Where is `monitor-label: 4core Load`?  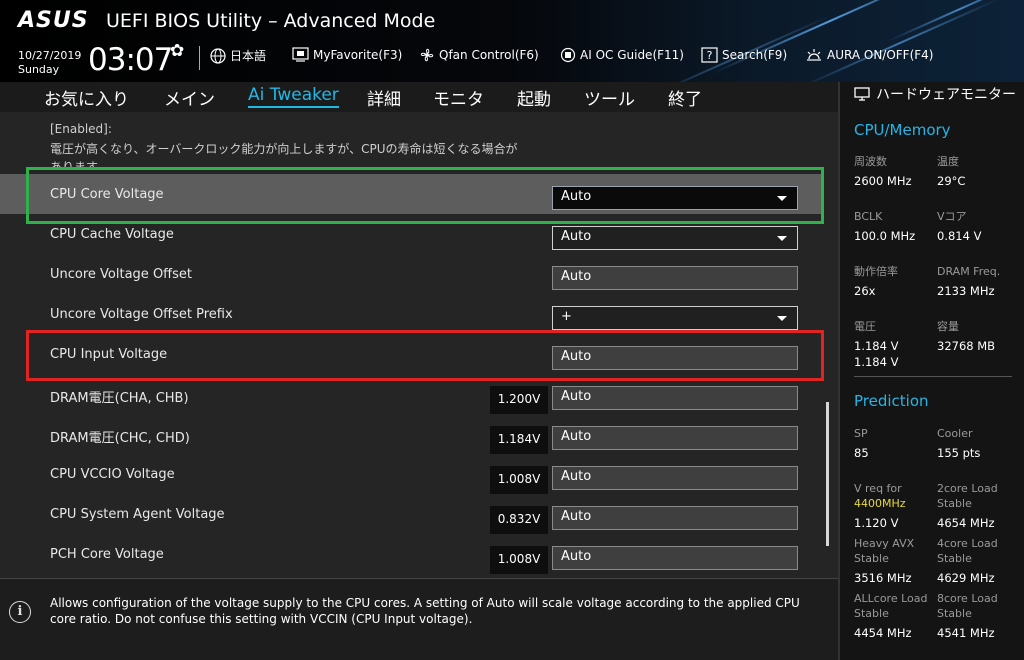 monitor-label: 4core Load is located at coordinates (967, 543).